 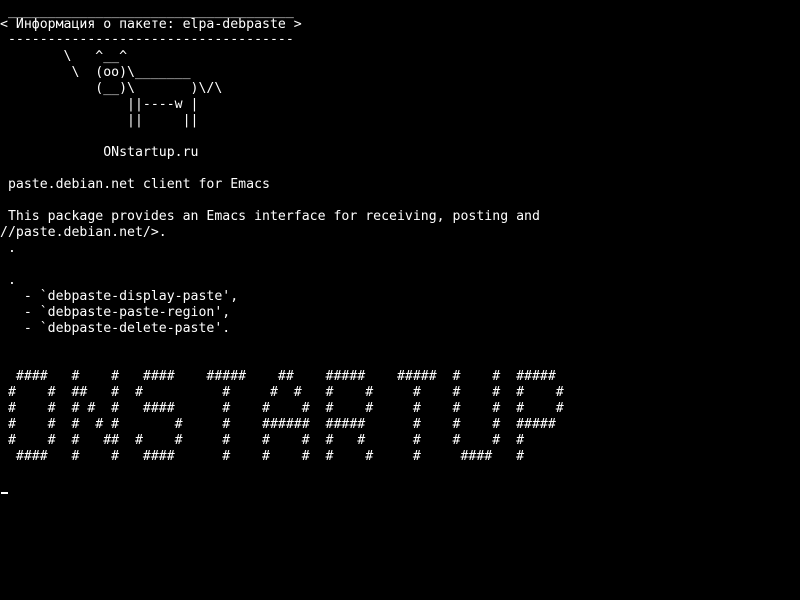 I want to click on package-summary: paste.debian.net client for Emacs, so click(x=135, y=184).